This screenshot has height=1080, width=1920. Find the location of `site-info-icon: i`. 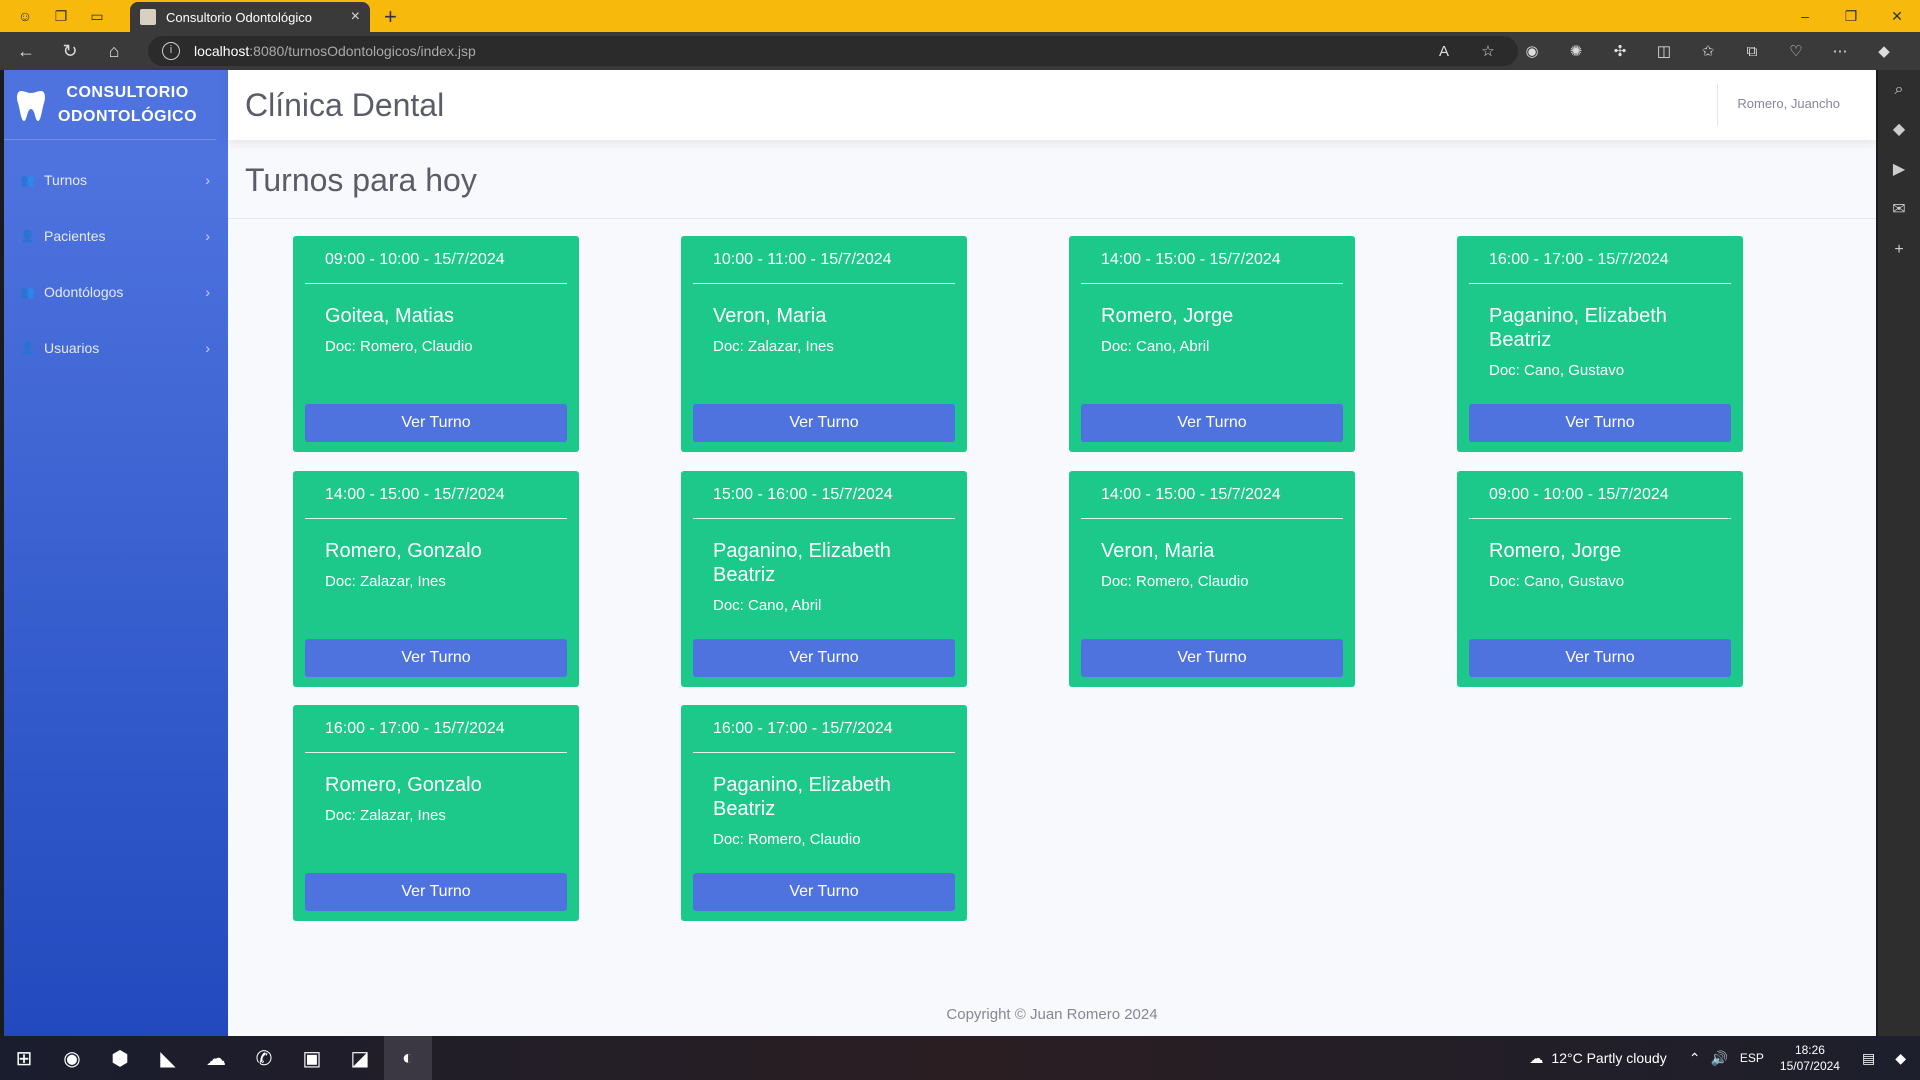

site-info-icon: i is located at coordinates (171, 51).